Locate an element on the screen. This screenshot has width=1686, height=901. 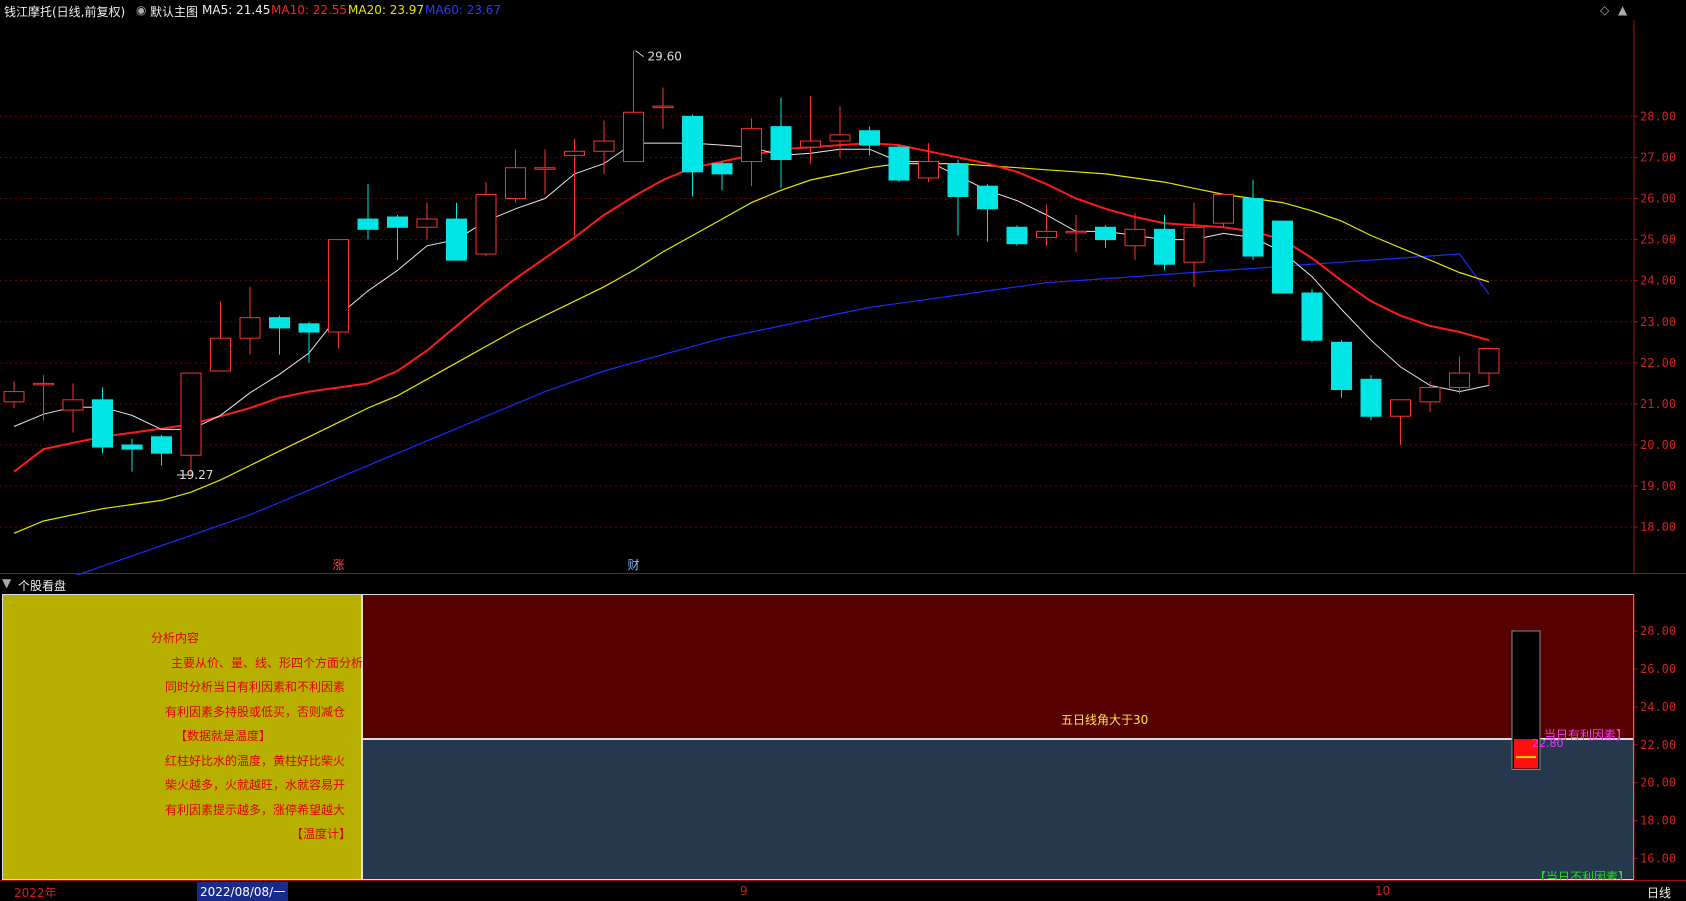
y-tick-label: 25.00 is located at coordinates (1658, 240).